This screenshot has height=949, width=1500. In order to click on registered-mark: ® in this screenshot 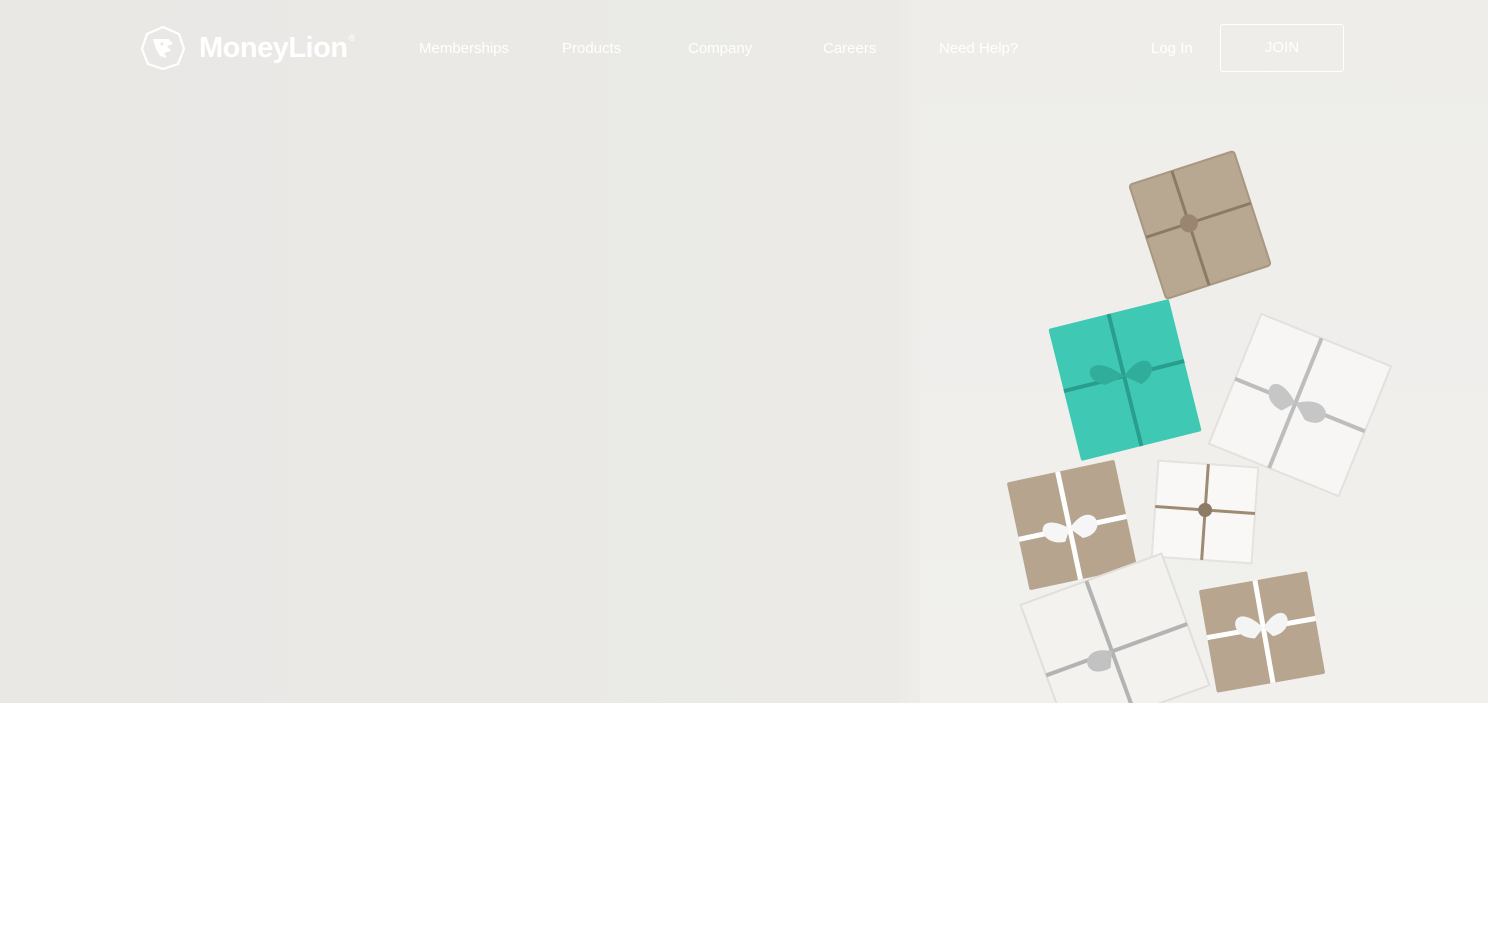, I will do `click(352, 38)`.